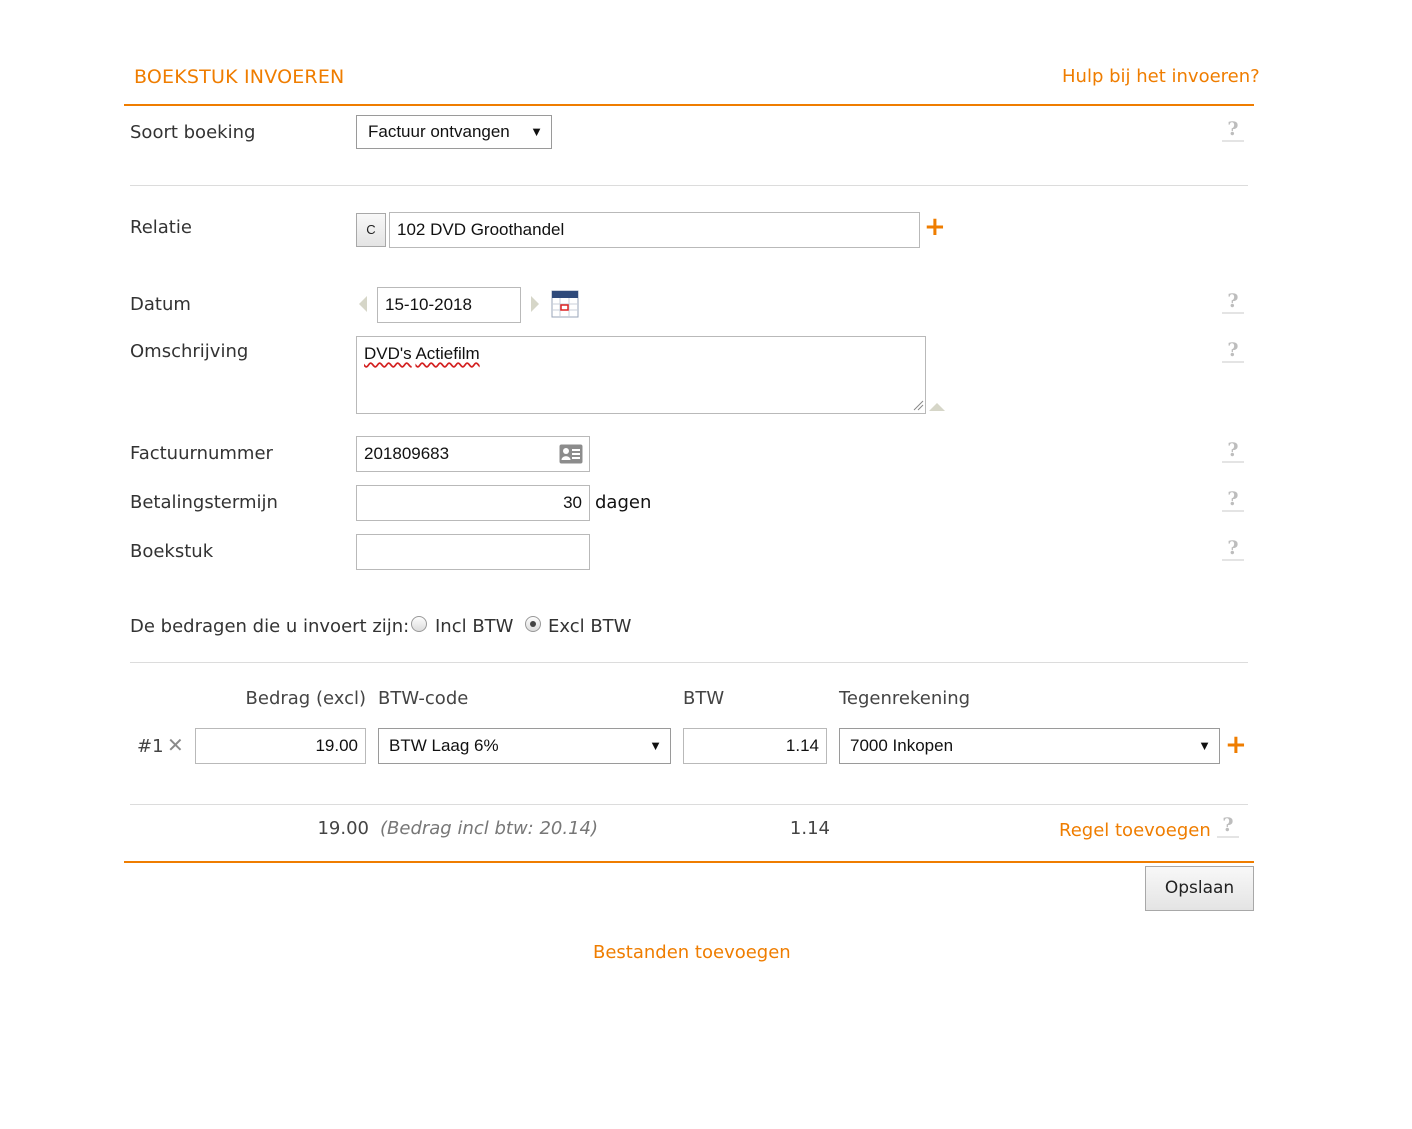 The height and width of the screenshot is (1129, 1412). Describe the element at coordinates (449, 305) in the screenshot. I see `datum-input: 15-10-2018` at that location.